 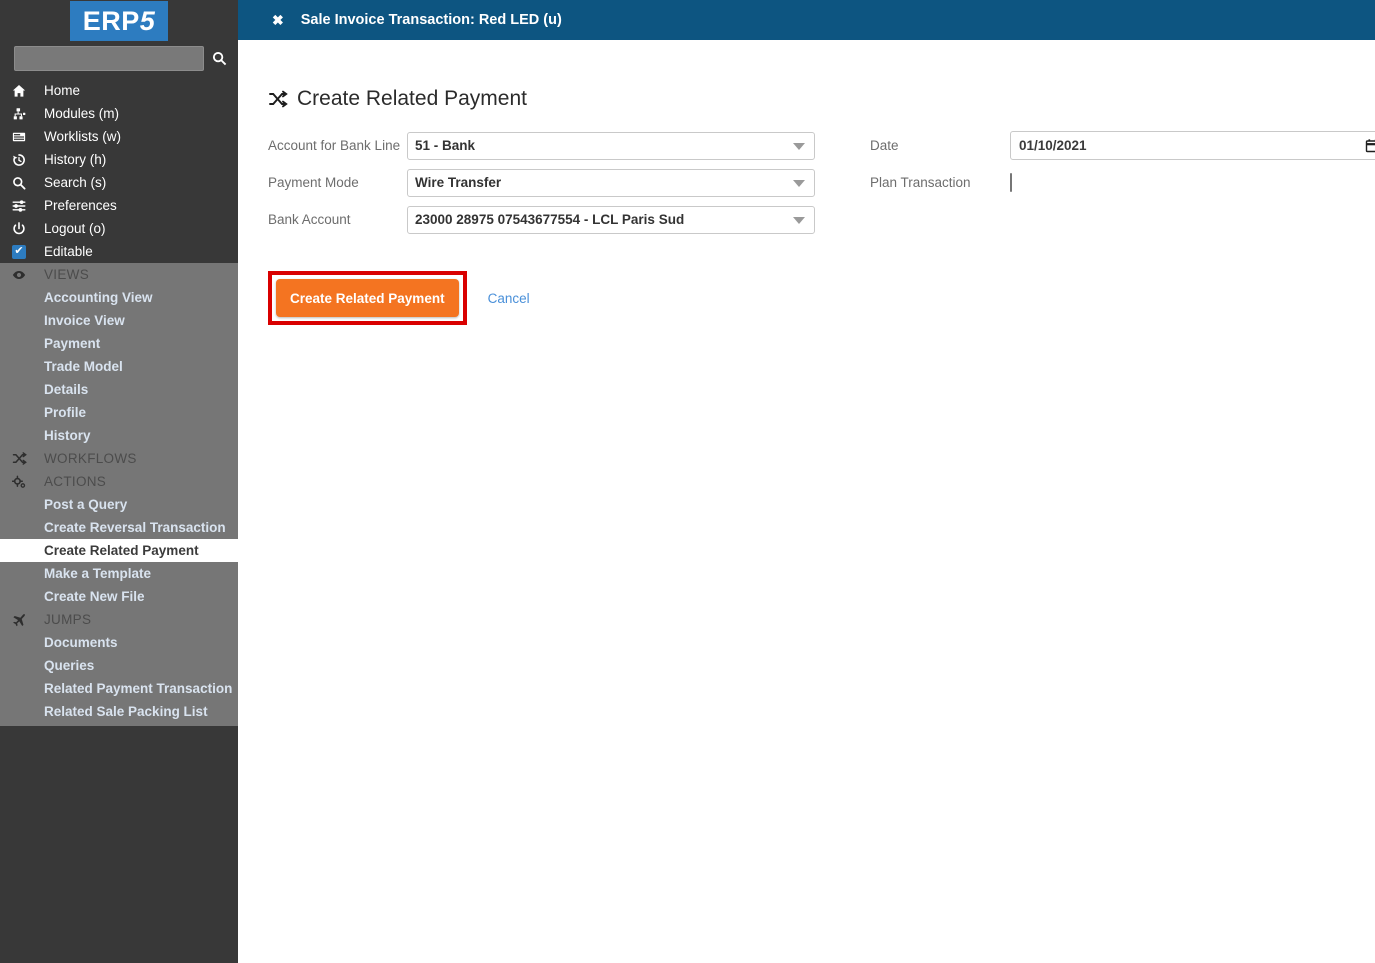 What do you see at coordinates (278, 20) in the screenshot?
I see `close-icon: ✖` at bounding box center [278, 20].